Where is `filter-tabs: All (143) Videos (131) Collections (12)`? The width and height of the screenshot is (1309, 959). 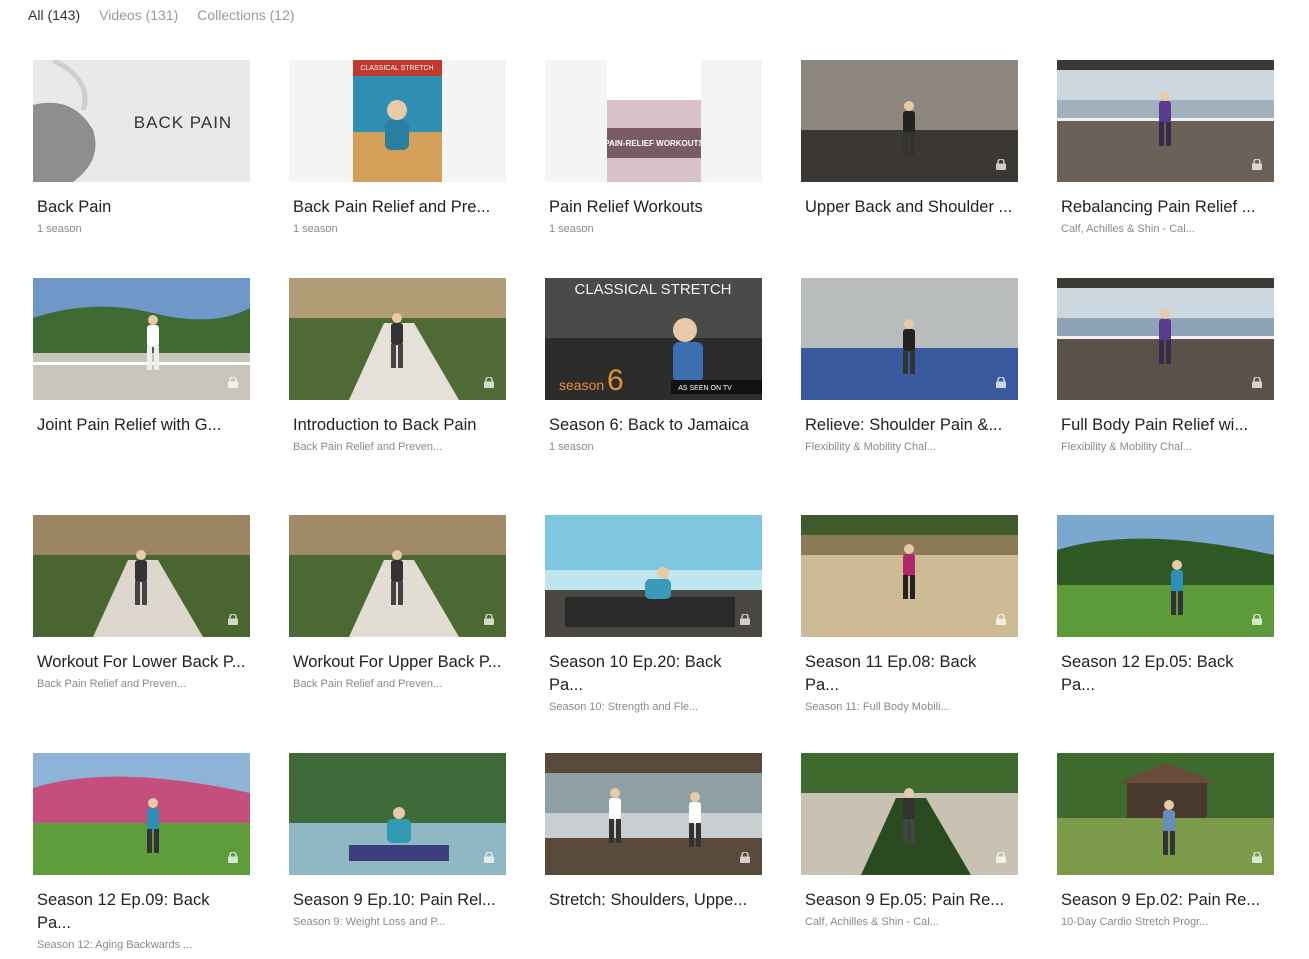 filter-tabs: All (143) Videos (131) Collections (12) is located at coordinates (161, 15).